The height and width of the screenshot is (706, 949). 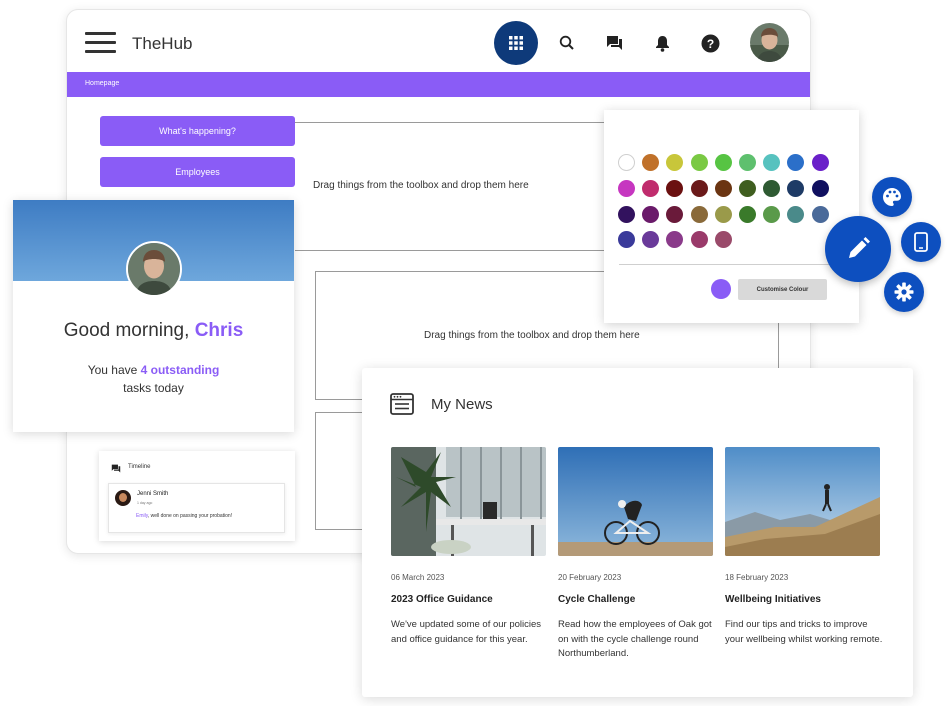 I want to click on user-avatar, so click(x=769, y=42).